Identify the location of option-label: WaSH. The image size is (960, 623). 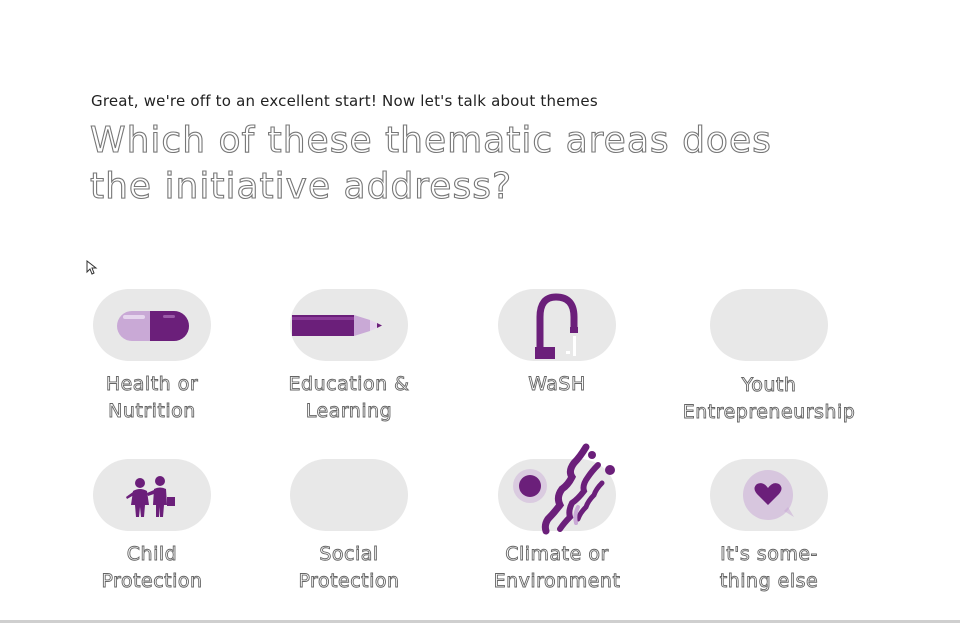
(557, 384).